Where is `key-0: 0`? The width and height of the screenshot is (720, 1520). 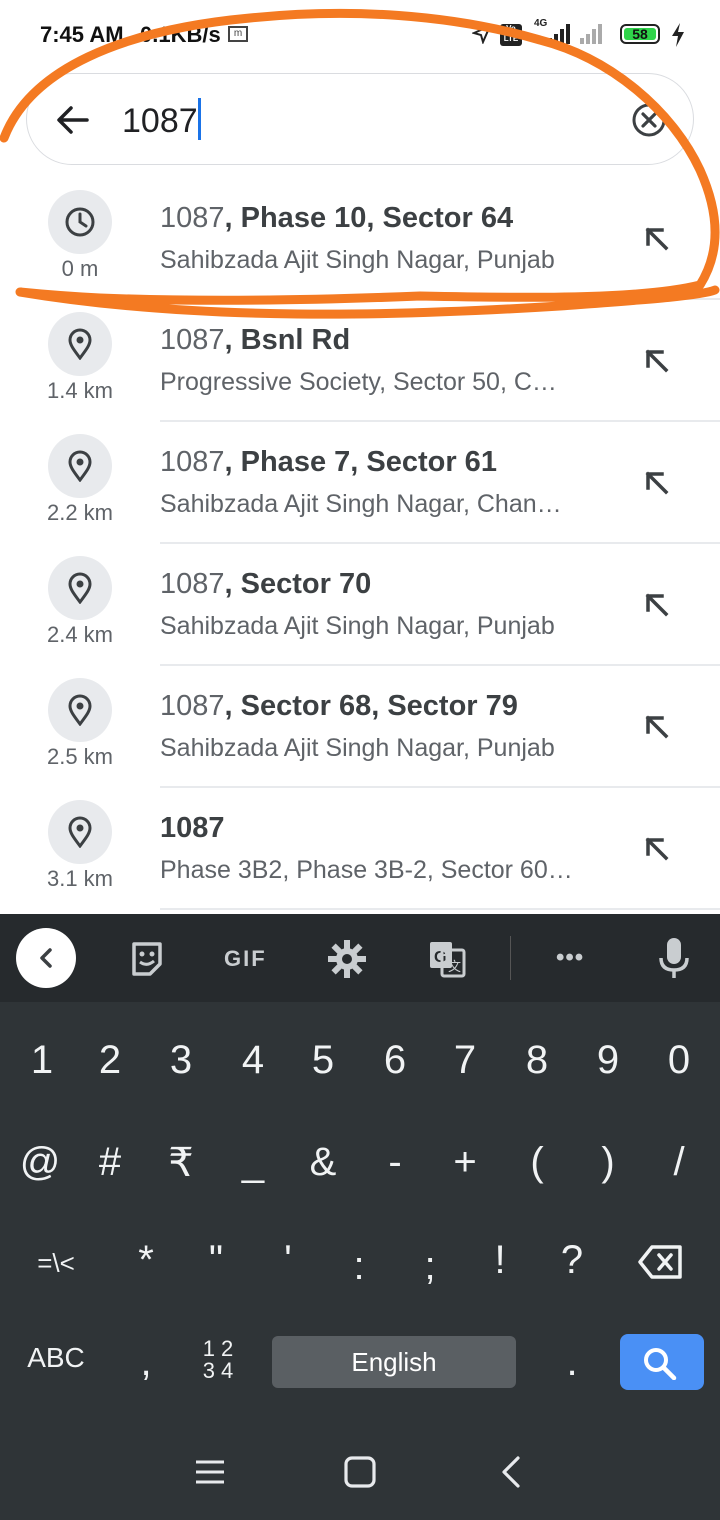 key-0: 0 is located at coordinates (679, 1060).